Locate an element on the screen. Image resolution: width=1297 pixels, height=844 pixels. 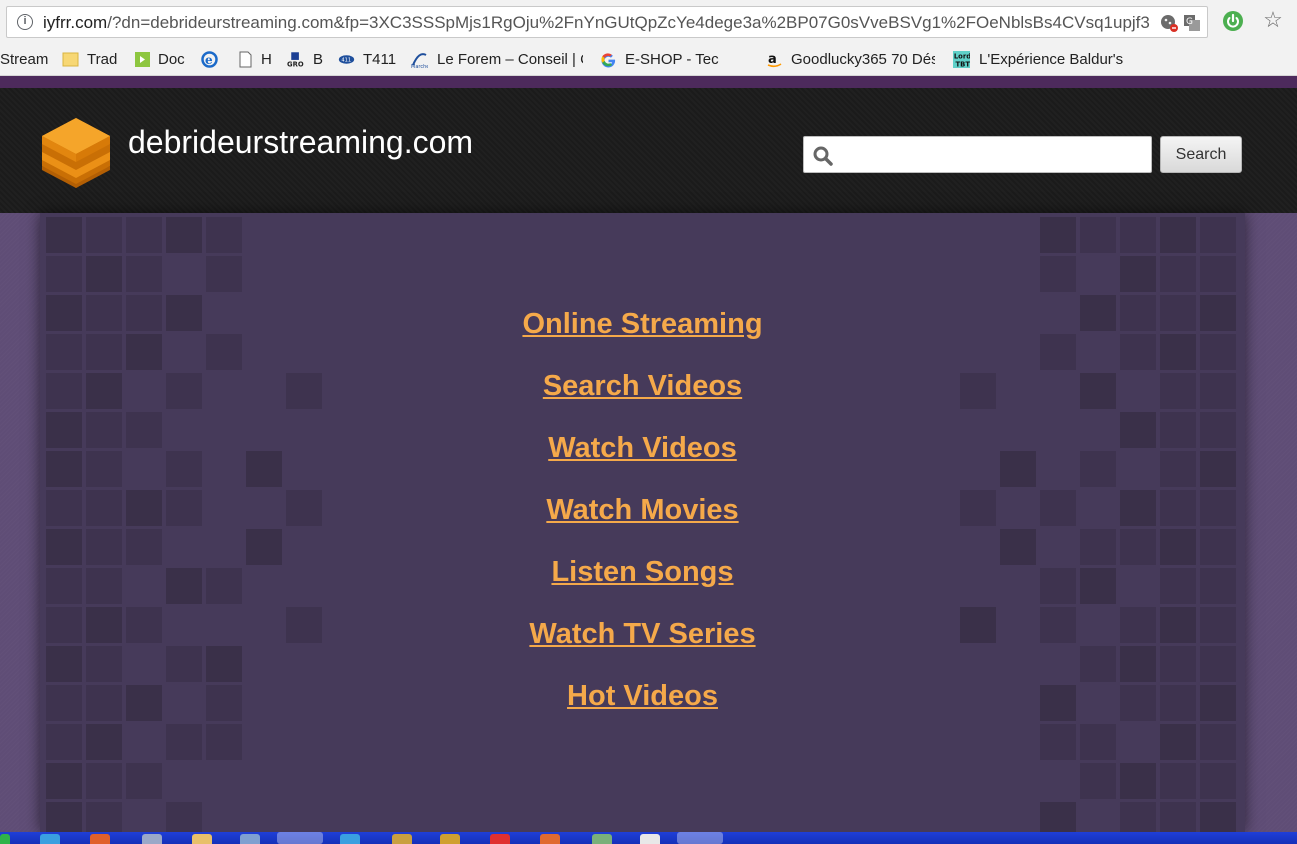
bookmark-label: Trad is located at coordinates (102, 59).